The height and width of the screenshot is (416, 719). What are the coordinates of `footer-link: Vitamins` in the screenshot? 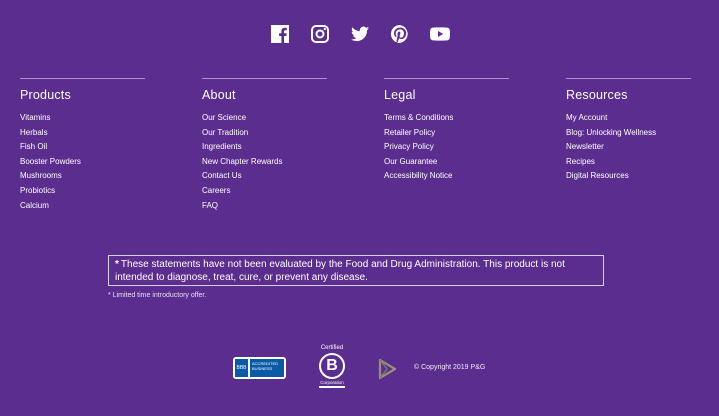 It's located at (95, 118).